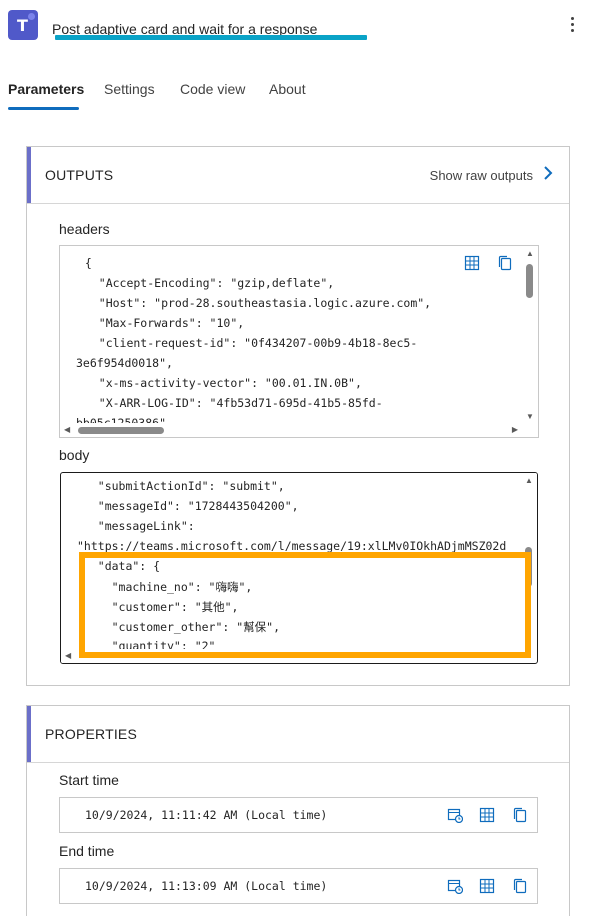  I want to click on title-highlight-underline, so click(211, 37).